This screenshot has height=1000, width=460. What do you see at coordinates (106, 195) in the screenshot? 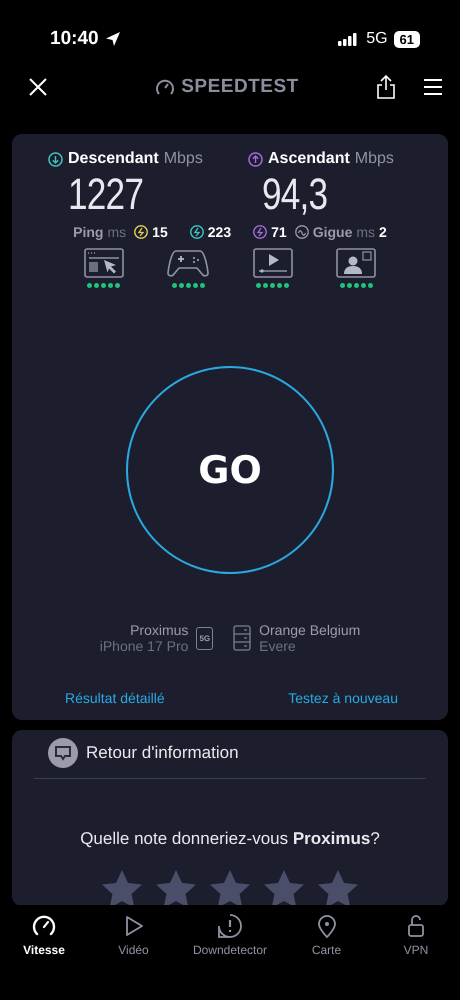
I see `speed-value: 1227` at bounding box center [106, 195].